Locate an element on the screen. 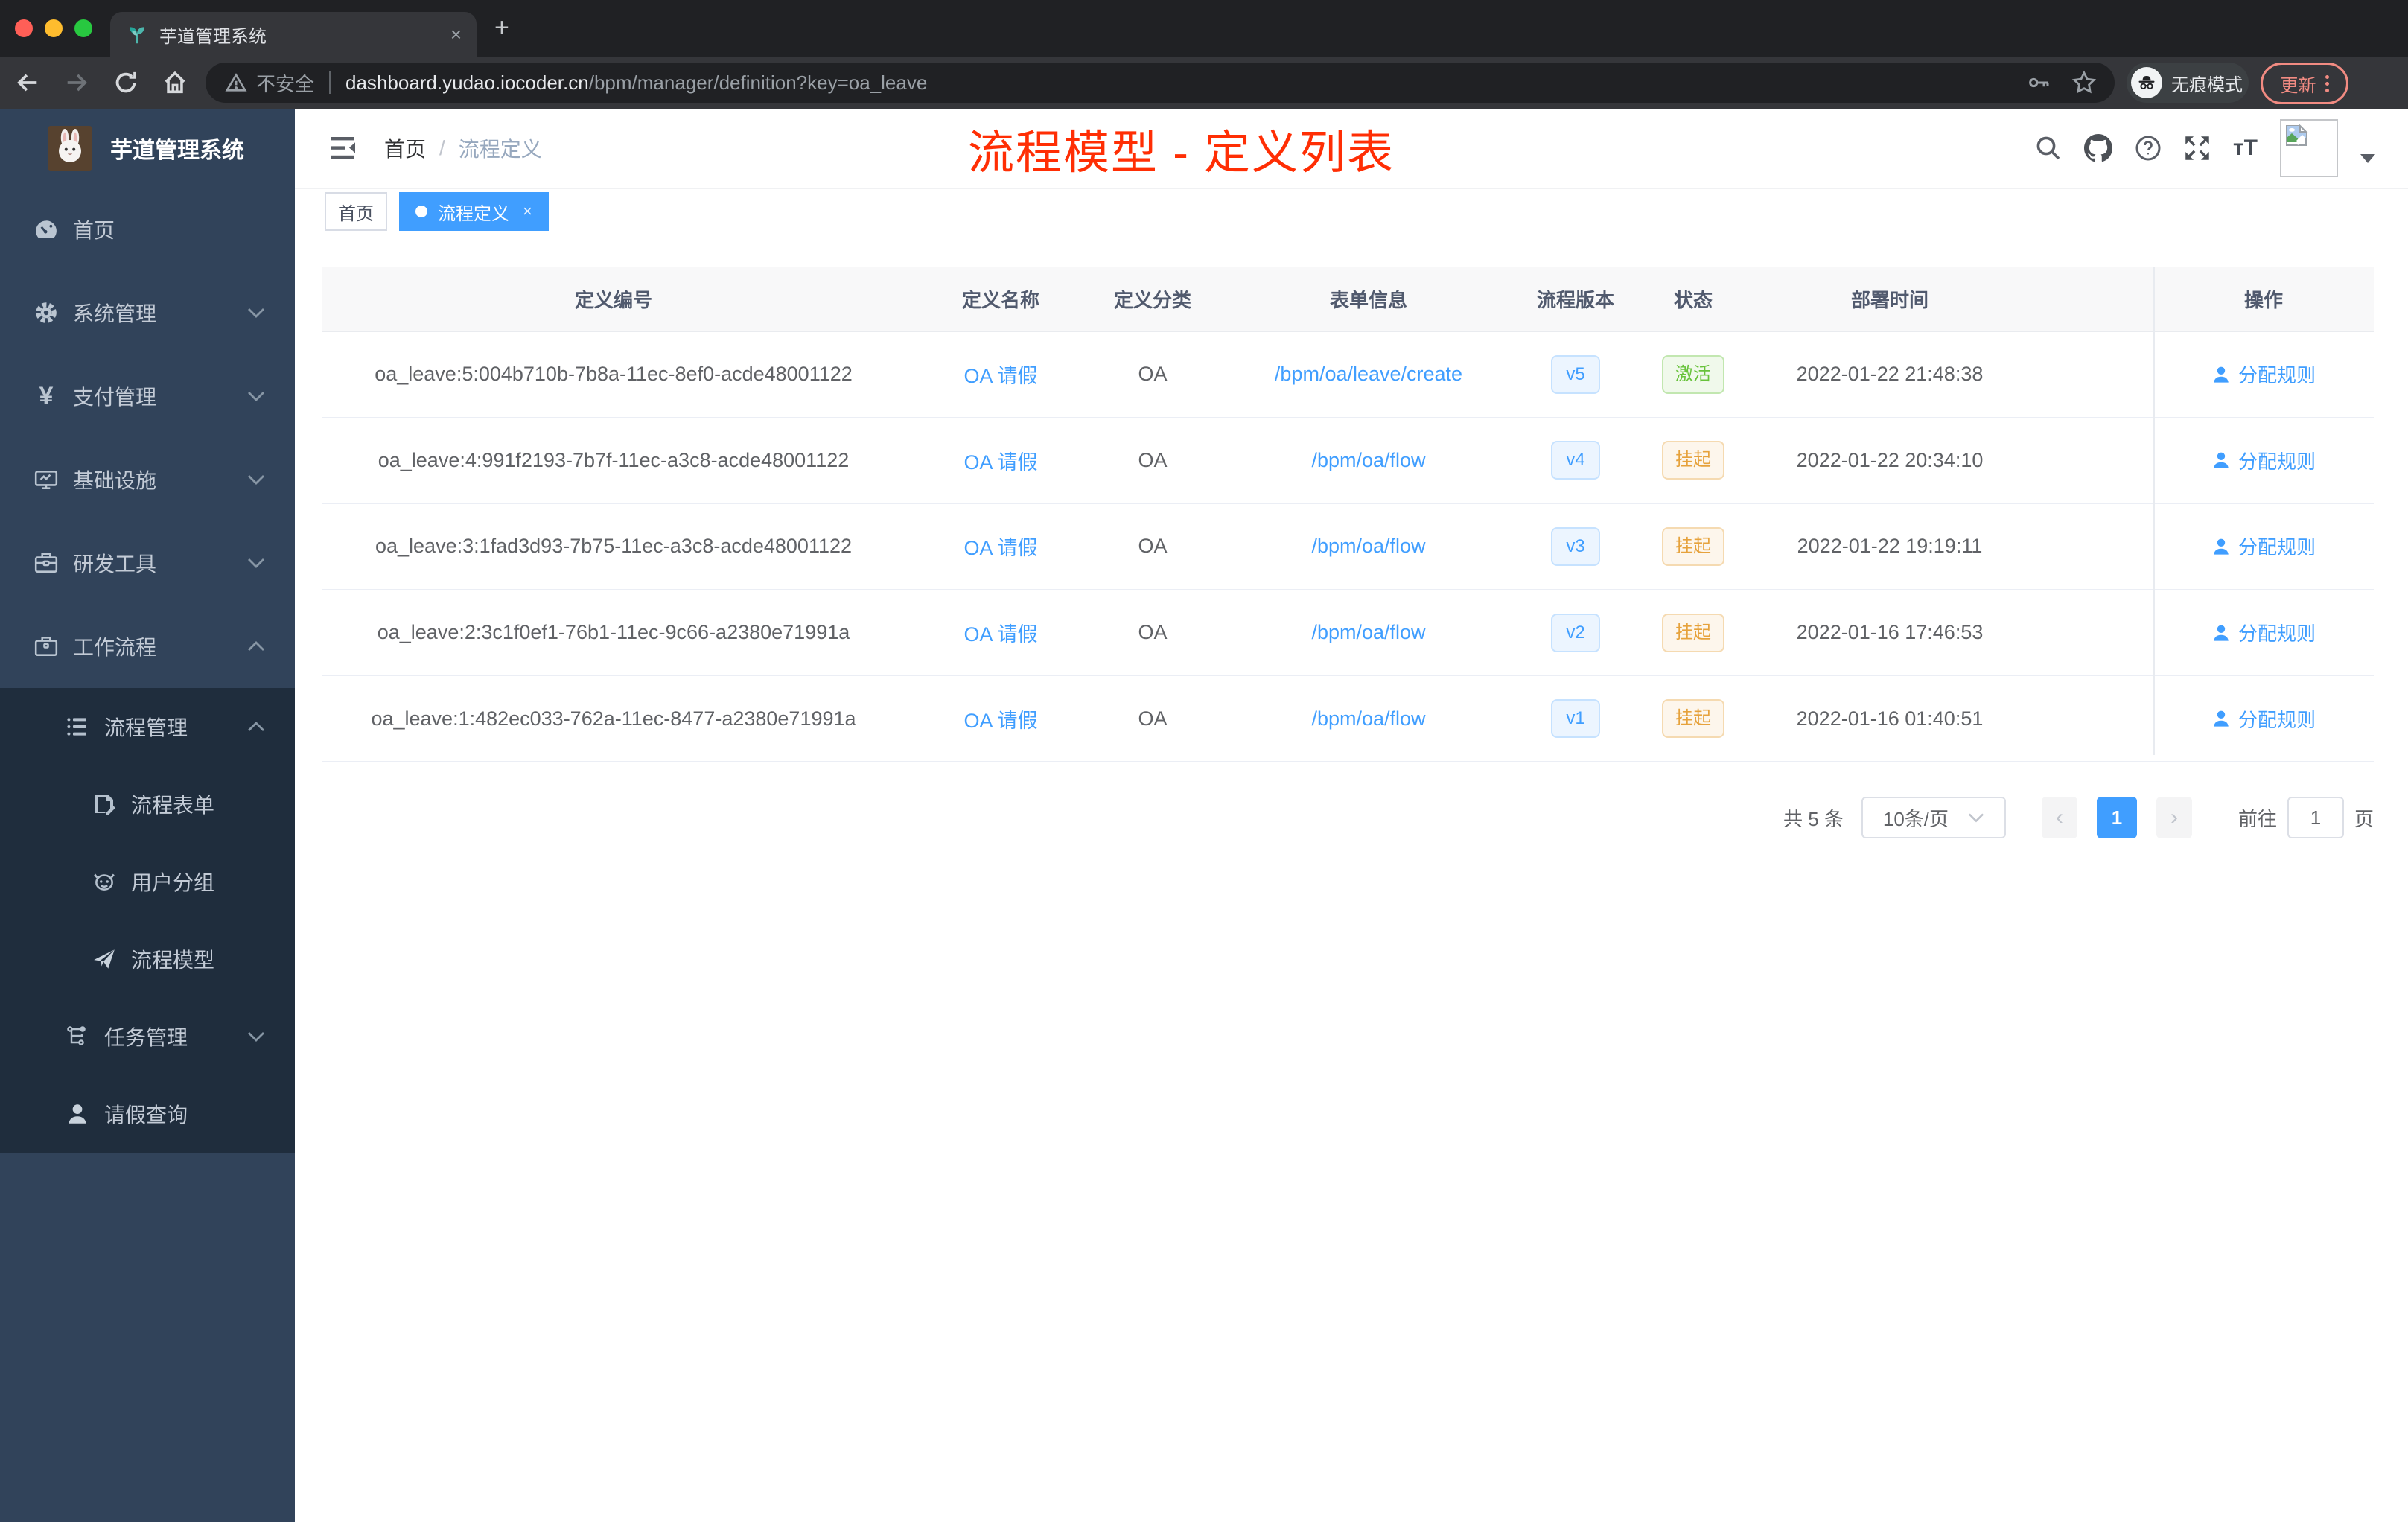  sidebar-item-system: 系统管理 is located at coordinates (147, 312).